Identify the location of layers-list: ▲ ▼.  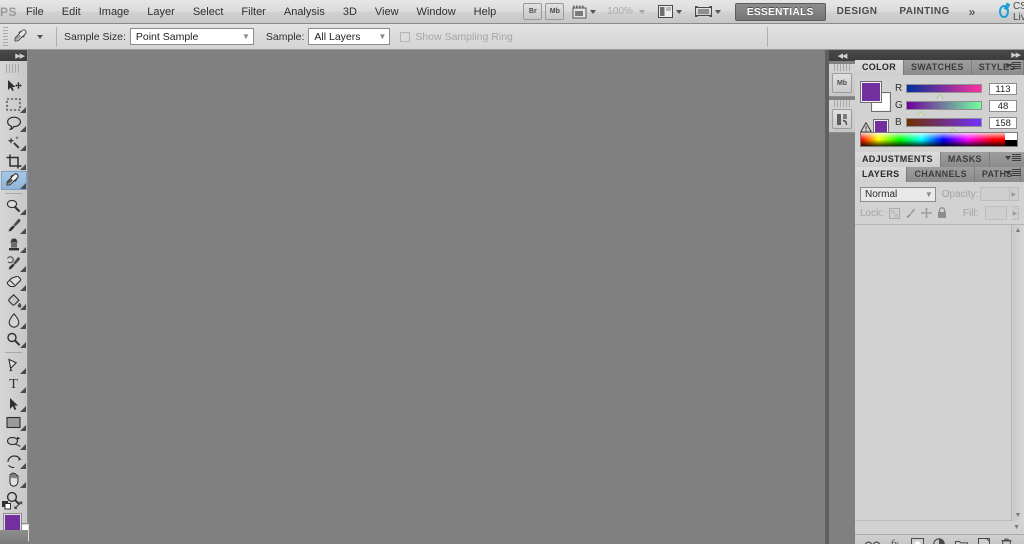
(939, 372).